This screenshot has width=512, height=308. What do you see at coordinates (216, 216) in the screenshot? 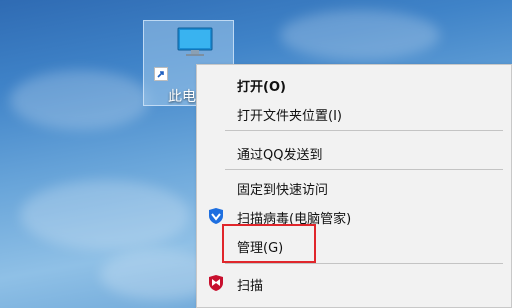
I see `tencent-shield-icon` at bounding box center [216, 216].